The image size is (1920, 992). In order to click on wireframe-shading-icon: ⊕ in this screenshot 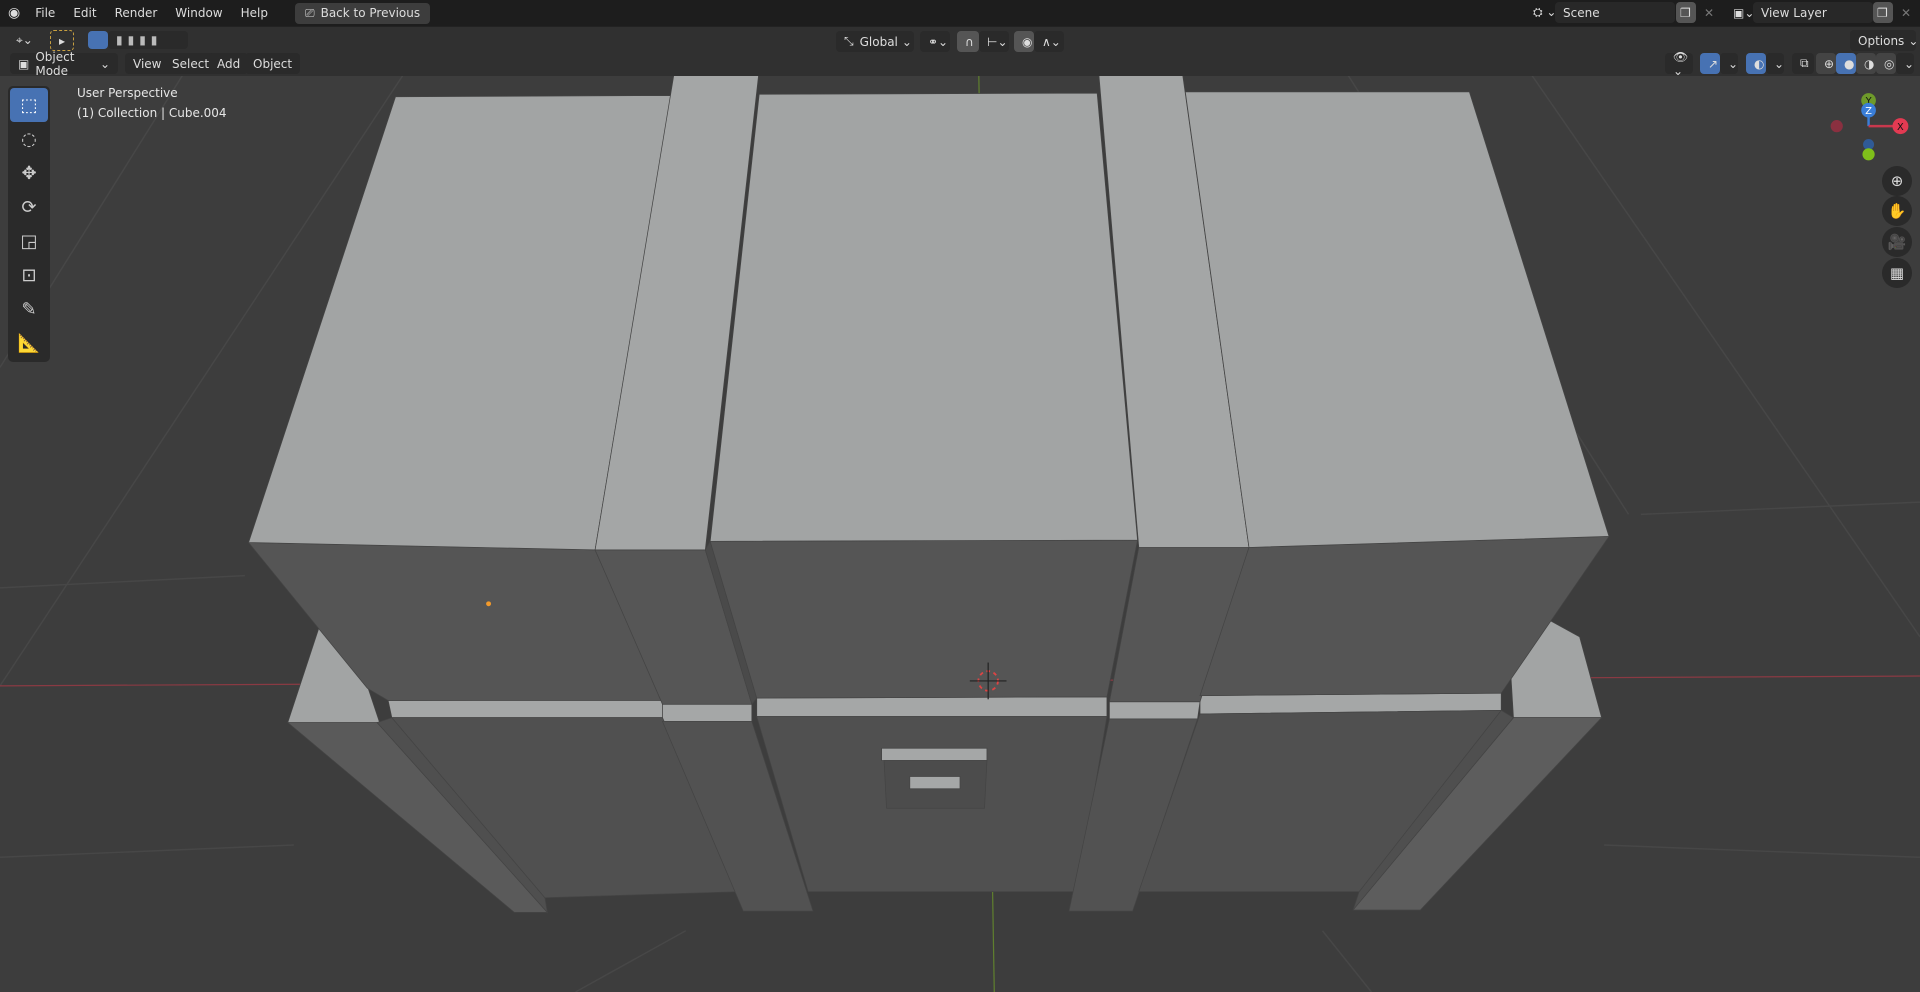, I will do `click(1826, 63)`.